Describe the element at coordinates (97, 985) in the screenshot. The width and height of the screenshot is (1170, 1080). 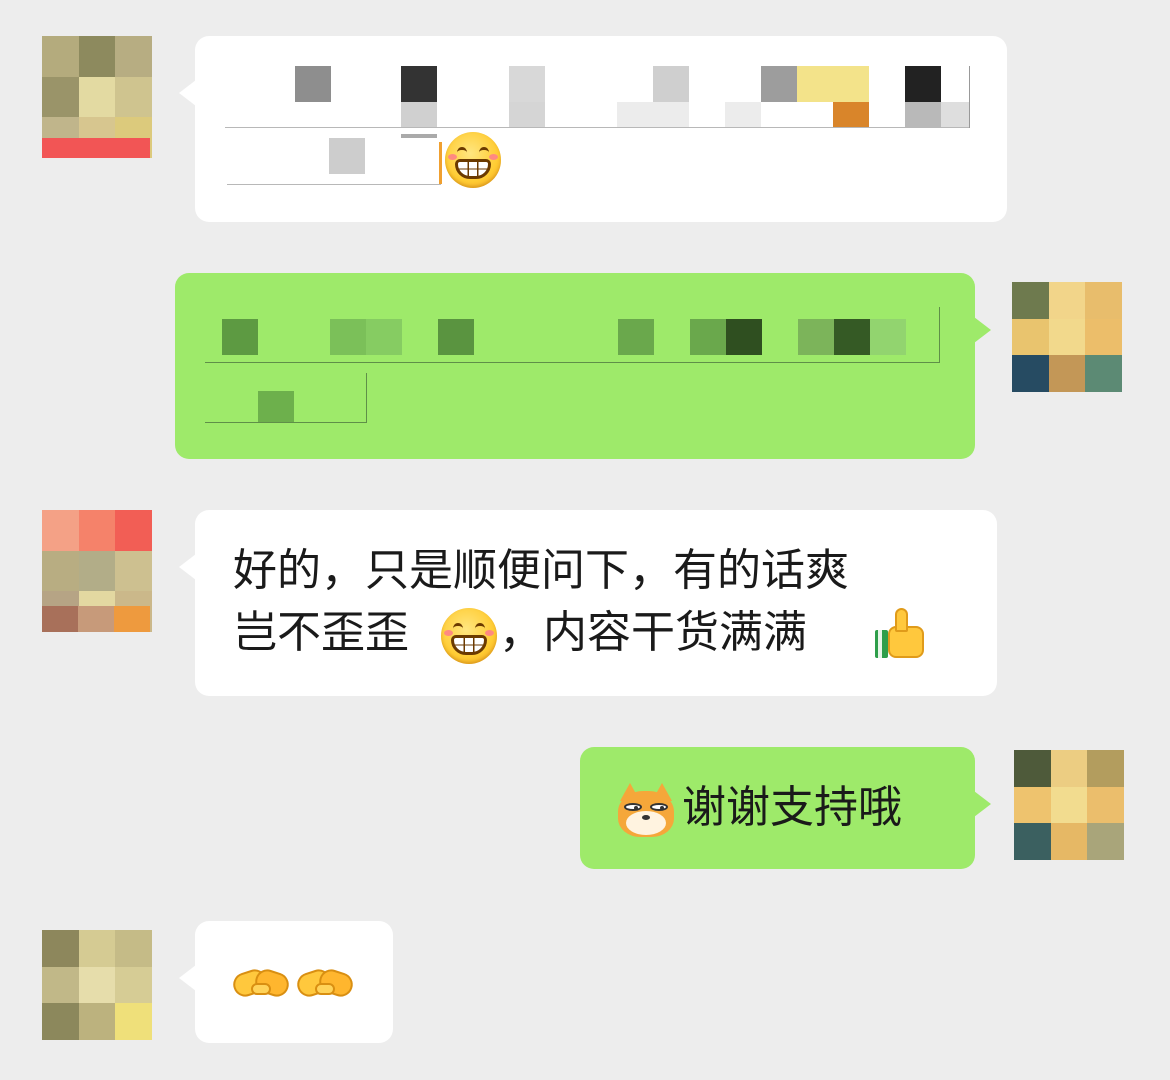
I see `contact-avatar` at that location.